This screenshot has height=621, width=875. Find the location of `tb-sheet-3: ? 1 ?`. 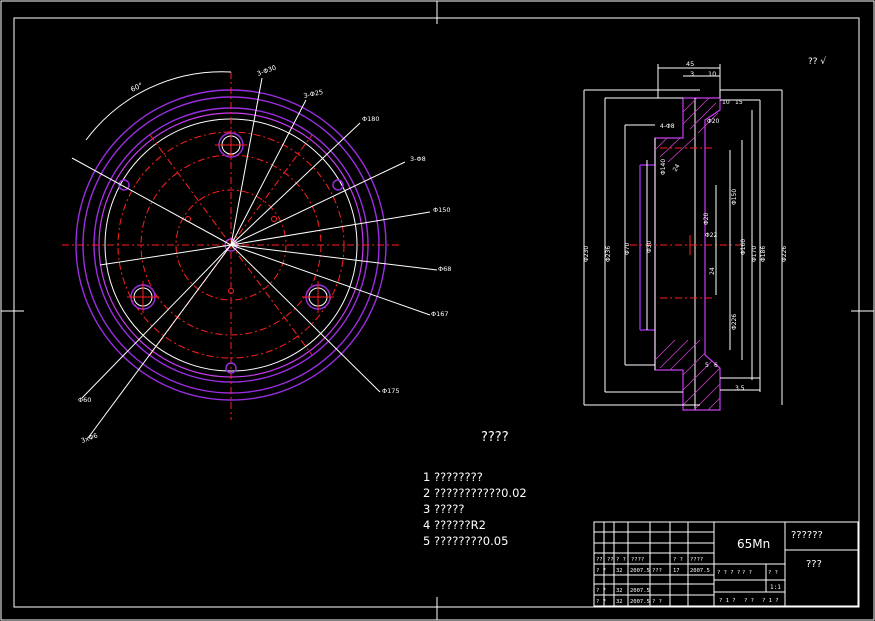

tb-sheet-3: ? 1 ? is located at coordinates (770, 601).